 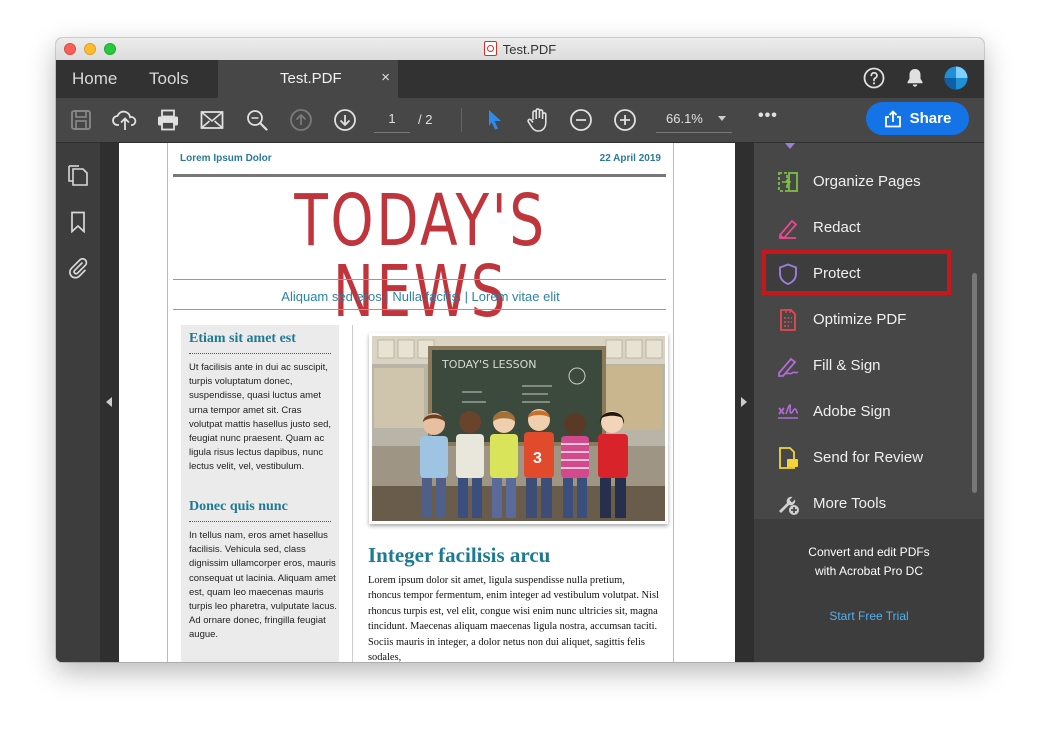 I want to click on bookmark-icon, so click(x=78, y=222).